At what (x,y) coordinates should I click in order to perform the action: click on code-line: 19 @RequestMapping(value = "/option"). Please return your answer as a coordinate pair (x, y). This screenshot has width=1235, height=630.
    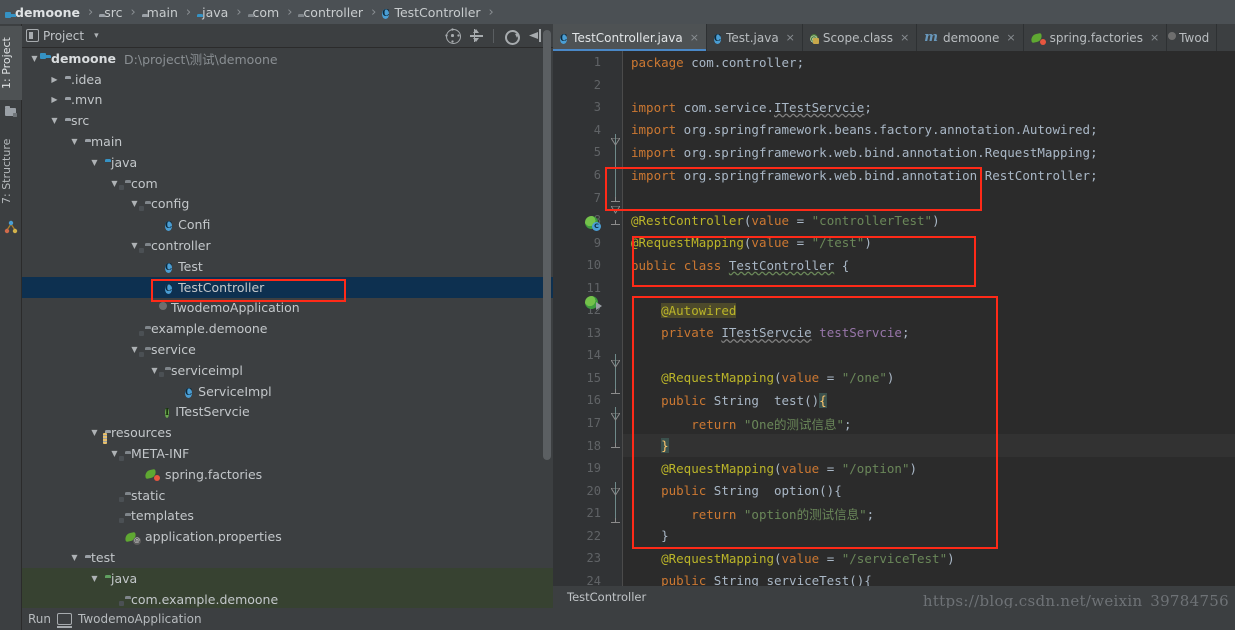
    Looking at the image, I should click on (894, 468).